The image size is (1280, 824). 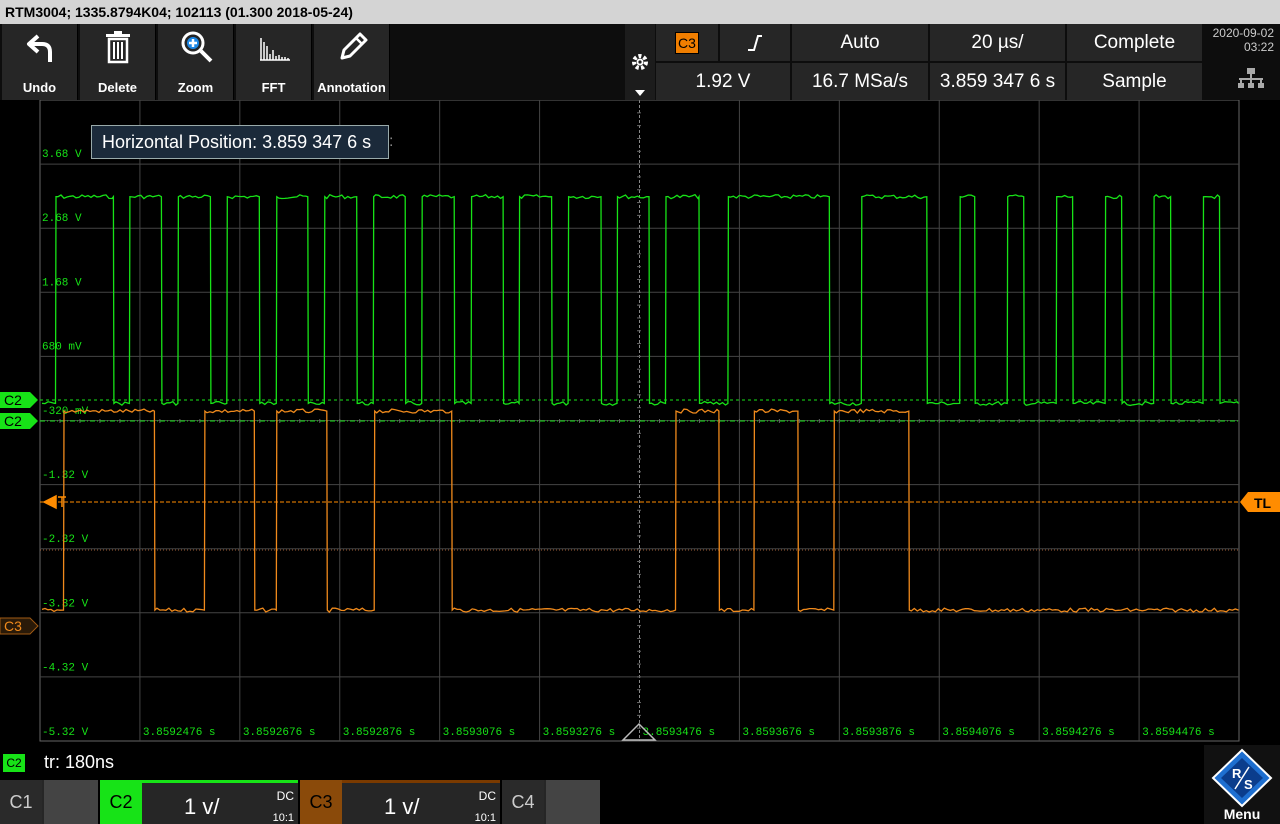 I want to click on x-tick-label: 3.8593276 s, so click(x=579, y=733).